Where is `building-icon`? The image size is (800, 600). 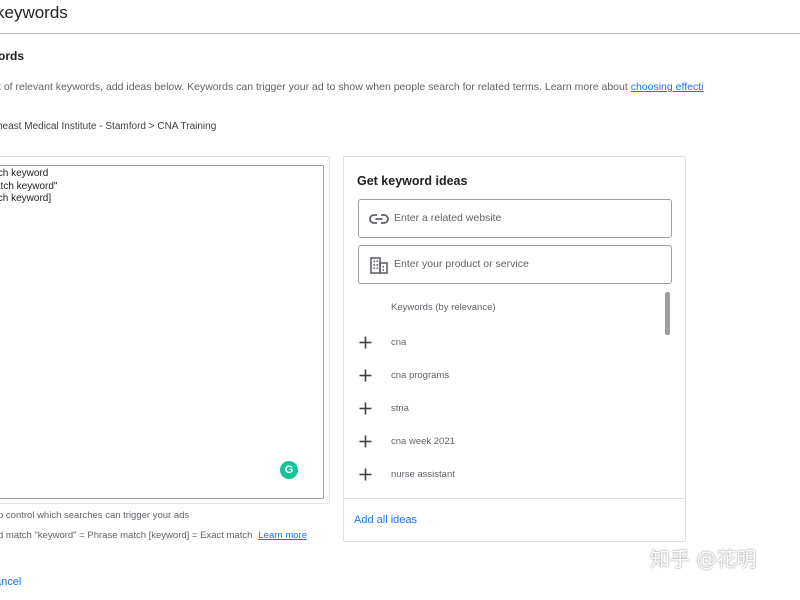
building-icon is located at coordinates (379, 265).